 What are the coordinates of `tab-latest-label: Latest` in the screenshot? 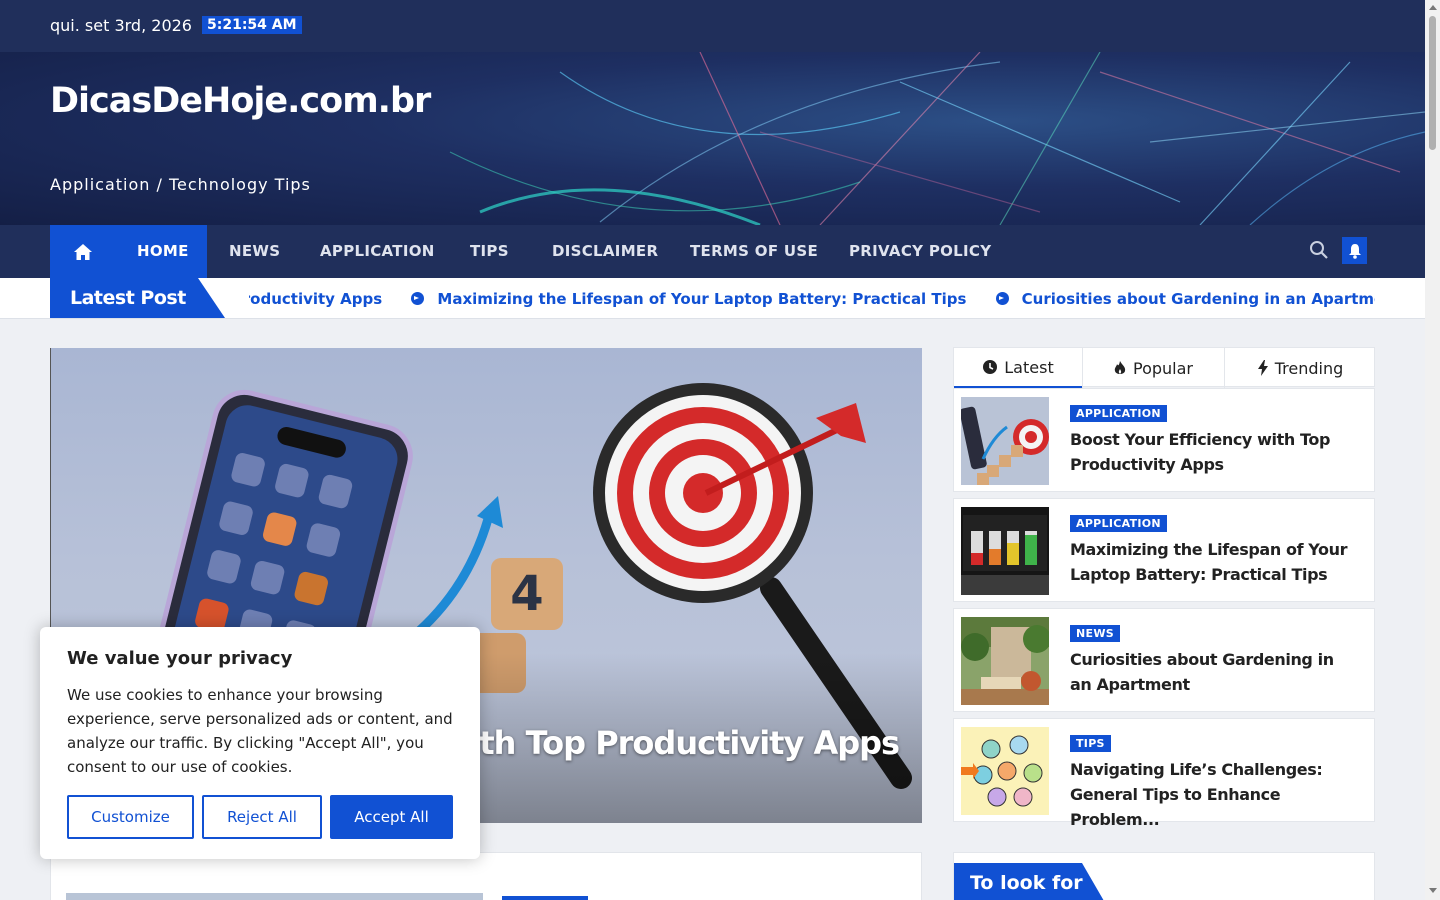 It's located at (1029, 367).